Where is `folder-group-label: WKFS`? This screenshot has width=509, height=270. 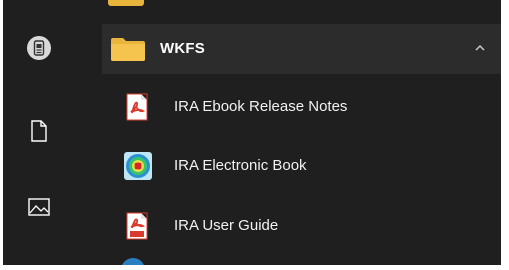
folder-group-label: WKFS is located at coordinates (182, 48).